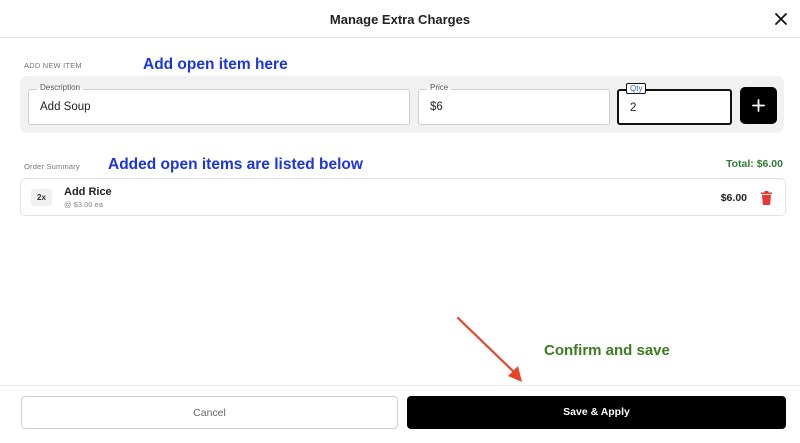 This screenshot has height=443, width=800. Describe the element at coordinates (53, 65) in the screenshot. I see `add-new-item-label: ADD NEW ITEM` at that location.